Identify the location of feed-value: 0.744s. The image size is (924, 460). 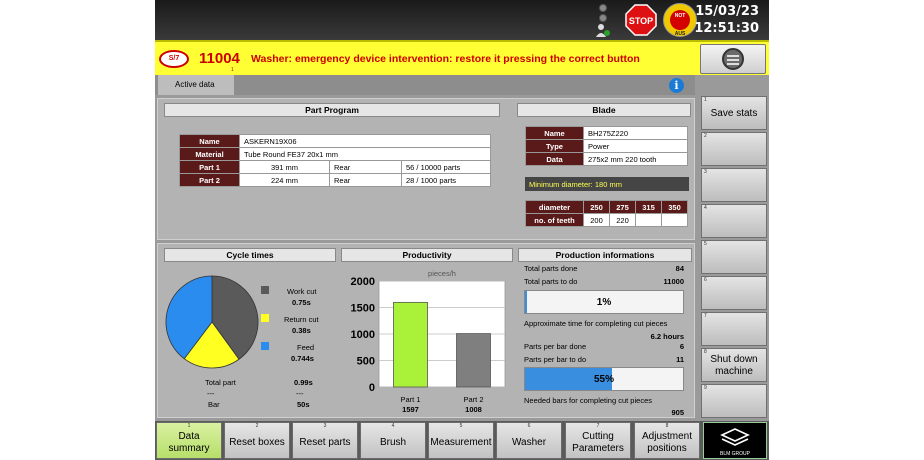
(302, 358).